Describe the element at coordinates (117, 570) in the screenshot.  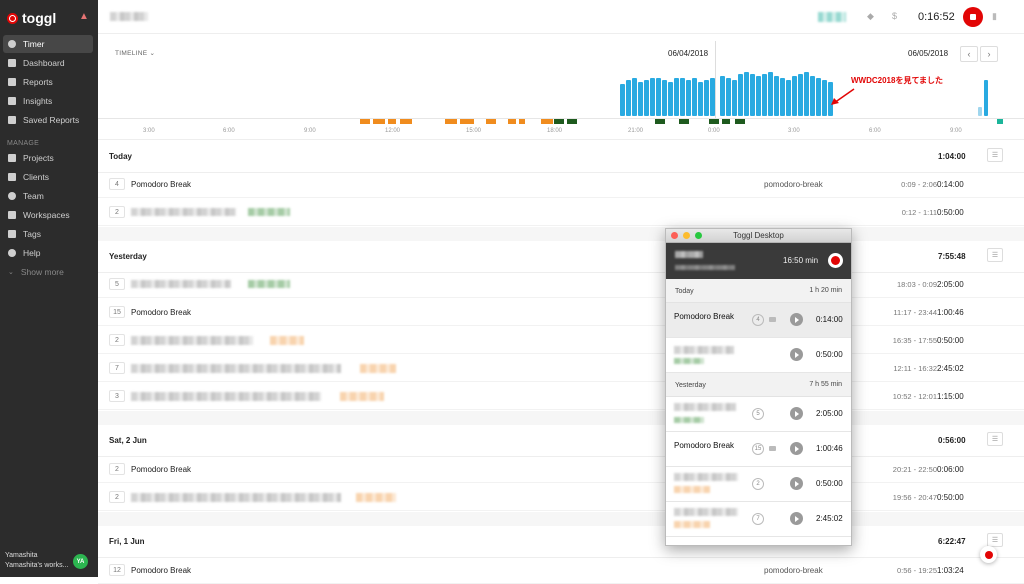
I see `entry-count: 12` at that location.